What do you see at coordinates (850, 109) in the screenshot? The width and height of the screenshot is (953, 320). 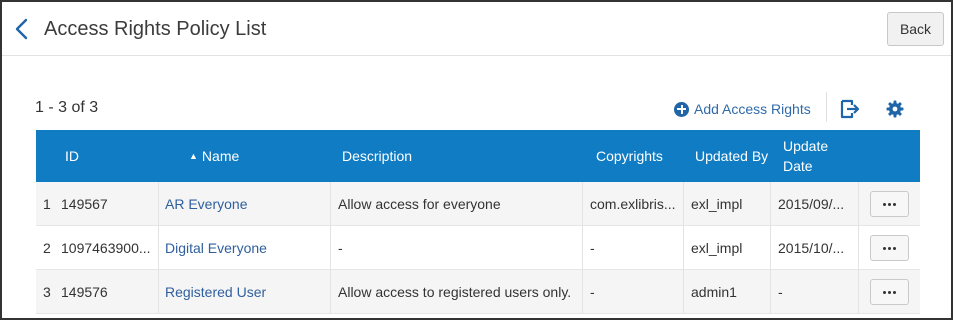 I see `export-icon` at bounding box center [850, 109].